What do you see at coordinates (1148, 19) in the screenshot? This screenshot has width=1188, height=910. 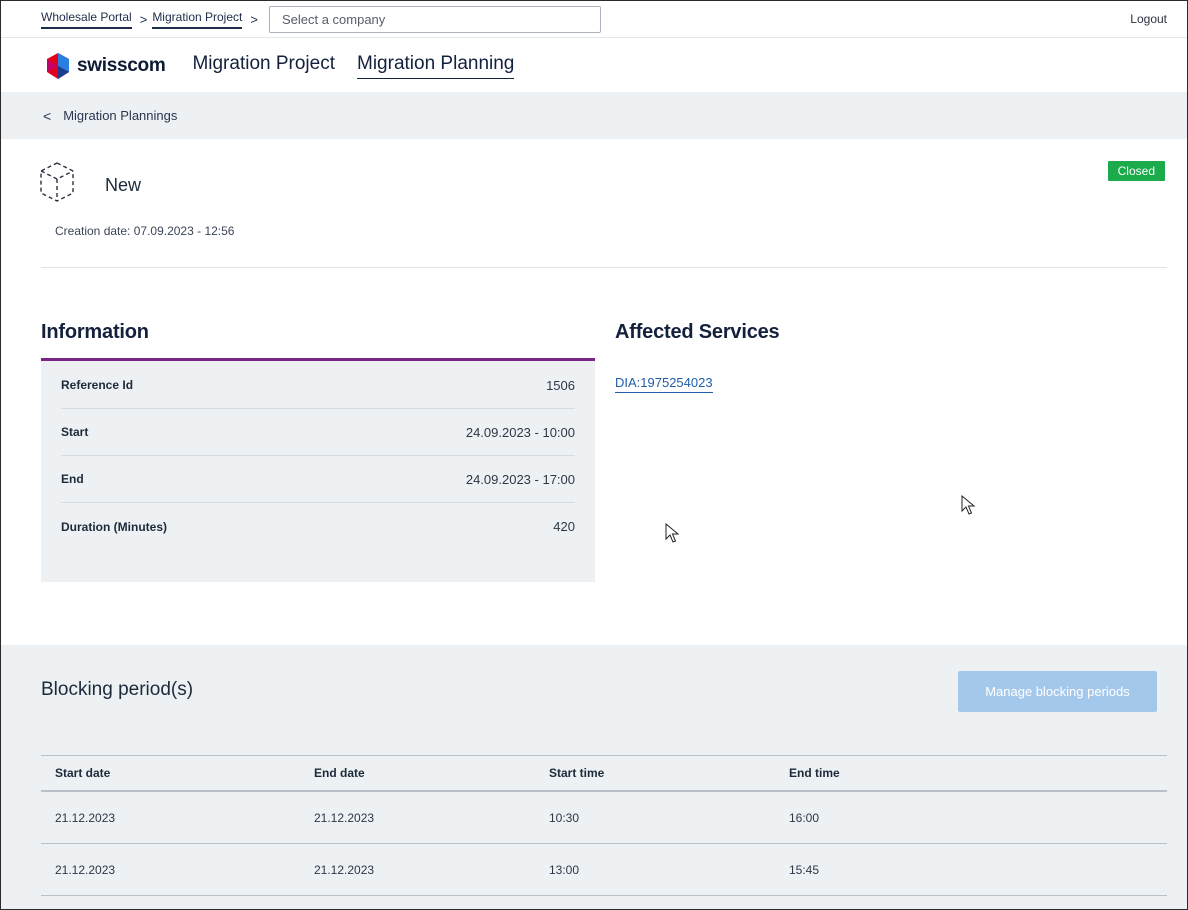 I see `logout-link: Logout` at bounding box center [1148, 19].